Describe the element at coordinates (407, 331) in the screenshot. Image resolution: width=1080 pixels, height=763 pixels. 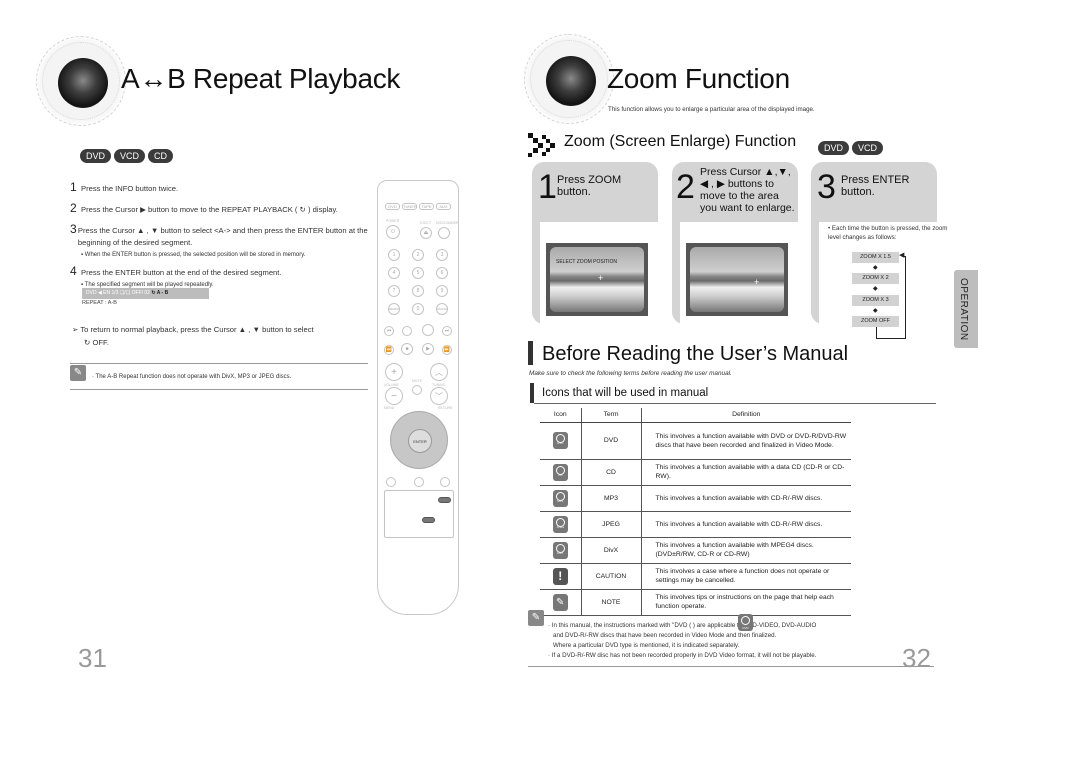
I see `remote-step-button` at that location.